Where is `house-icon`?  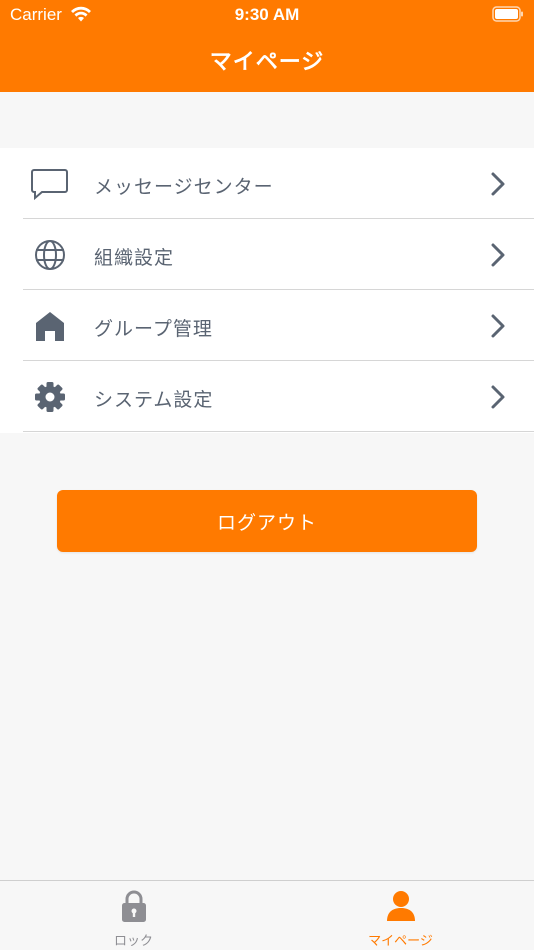
house-icon is located at coordinates (50, 326).